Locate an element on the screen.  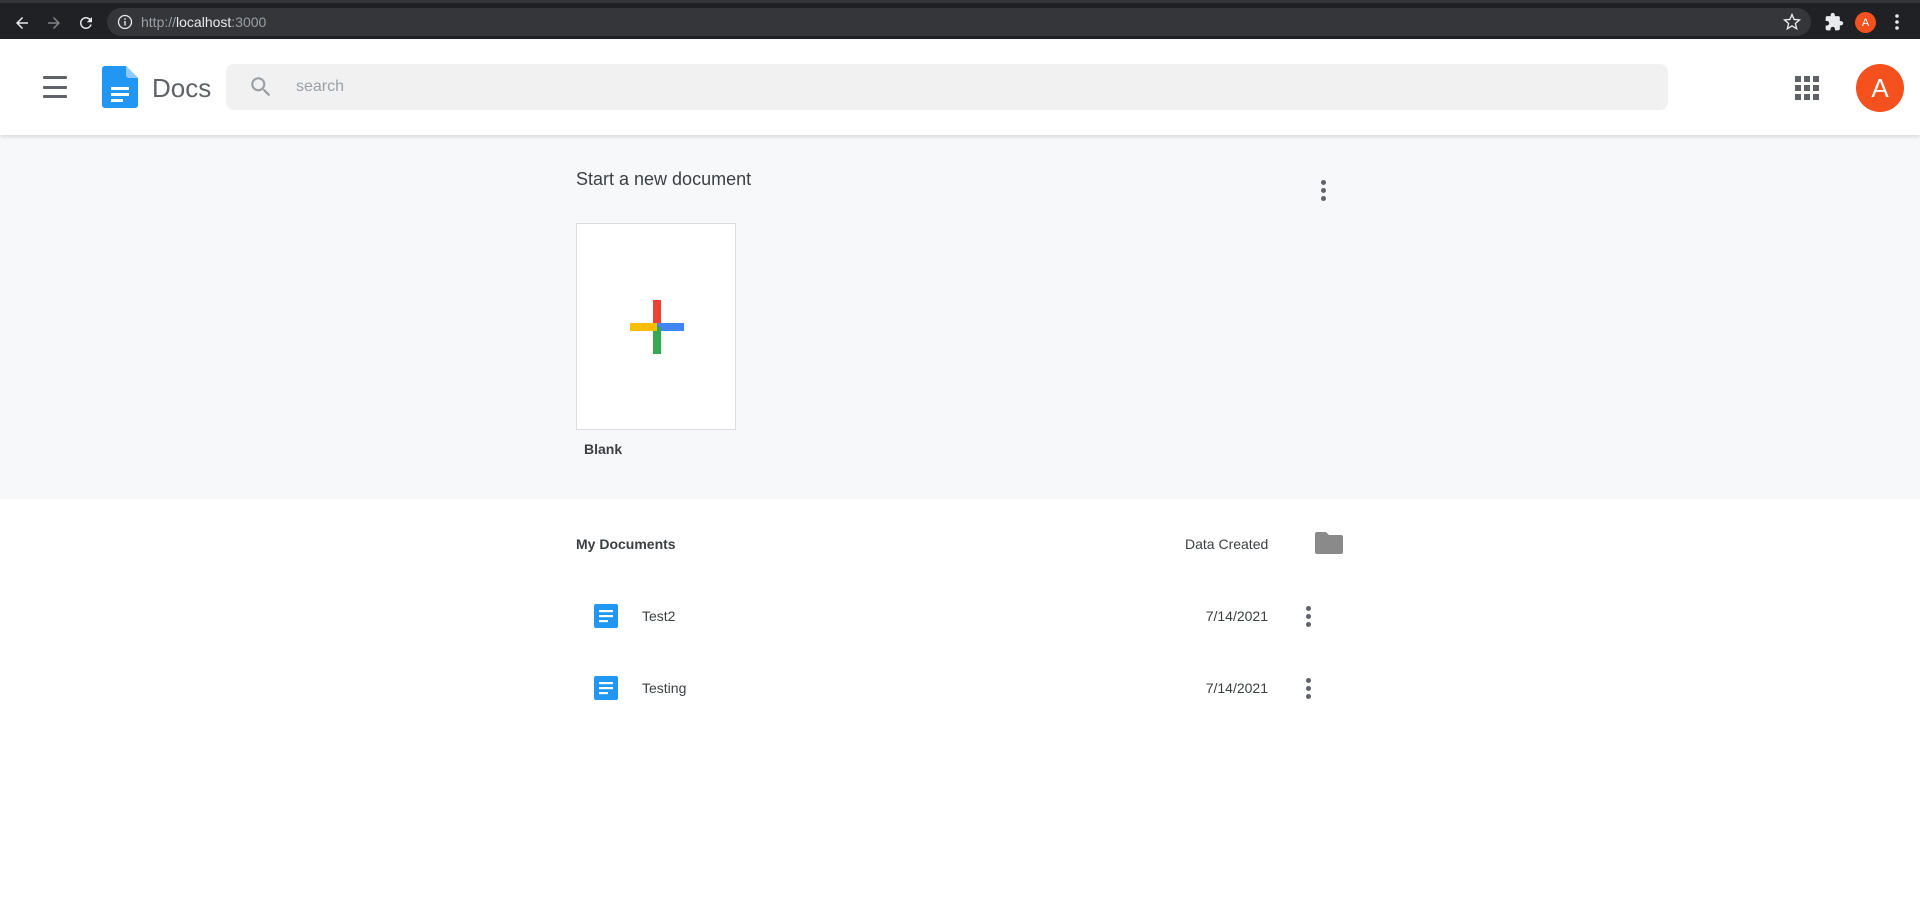
browser-toolbar: http://localhost:3000 A is located at coordinates (960, 19).